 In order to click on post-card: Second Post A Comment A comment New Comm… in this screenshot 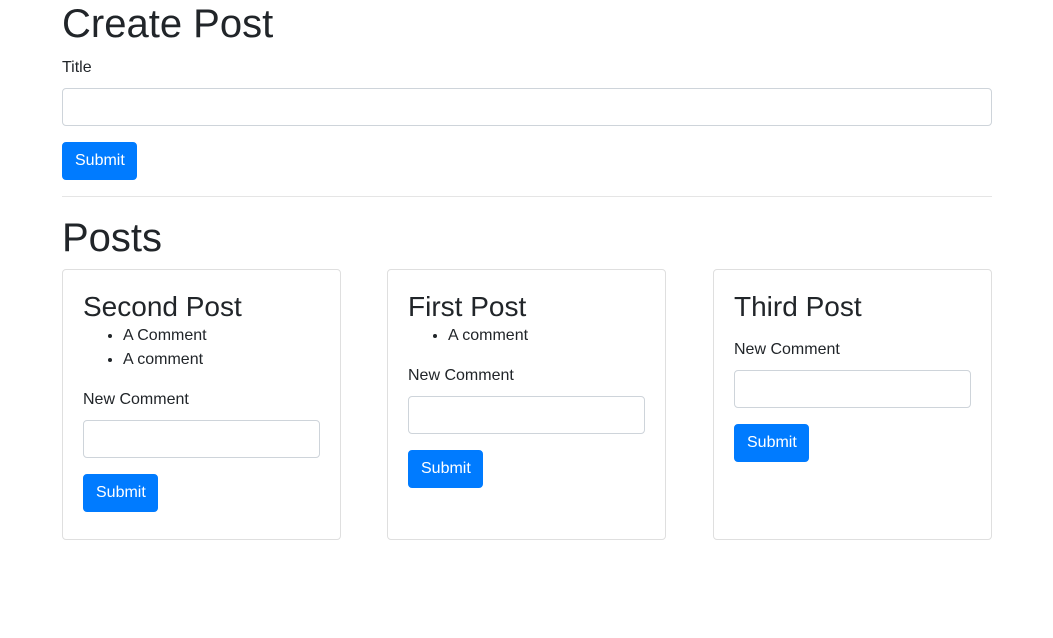, I will do `click(201, 404)`.